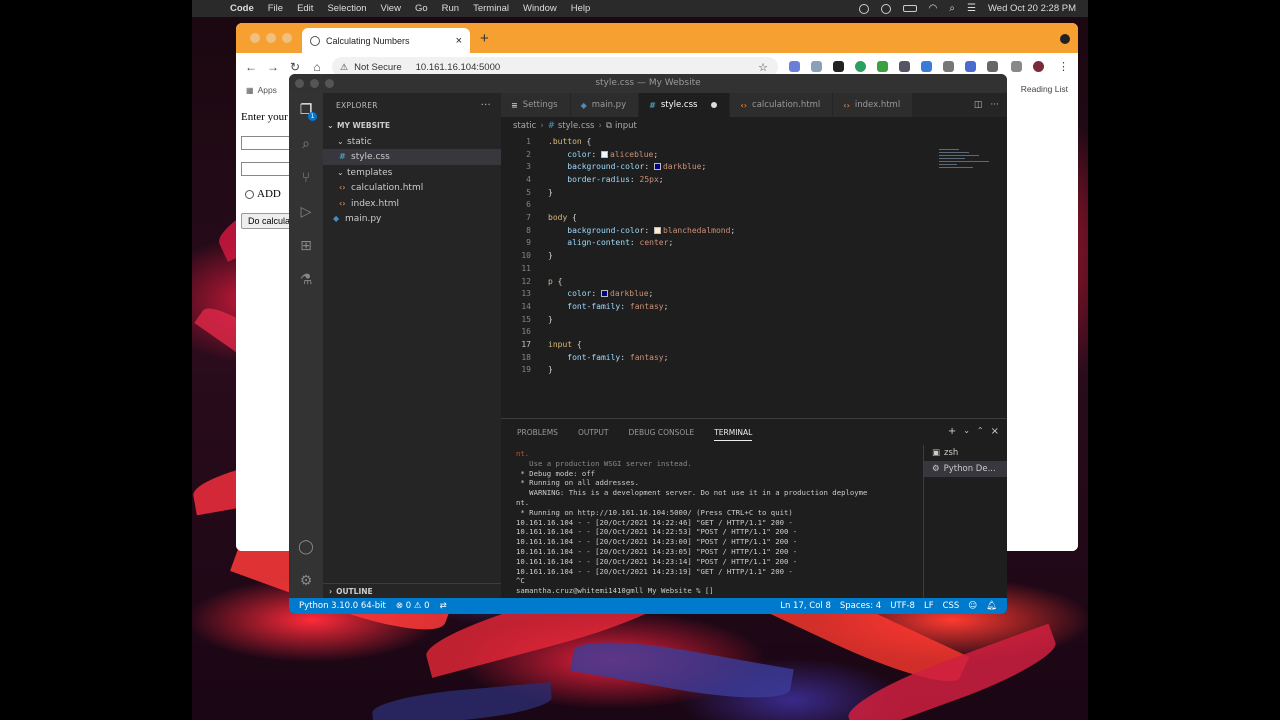 The height and width of the screenshot is (720, 1280). What do you see at coordinates (721, 154) in the screenshot?
I see `code-line: 2 color: aliceblue;` at bounding box center [721, 154].